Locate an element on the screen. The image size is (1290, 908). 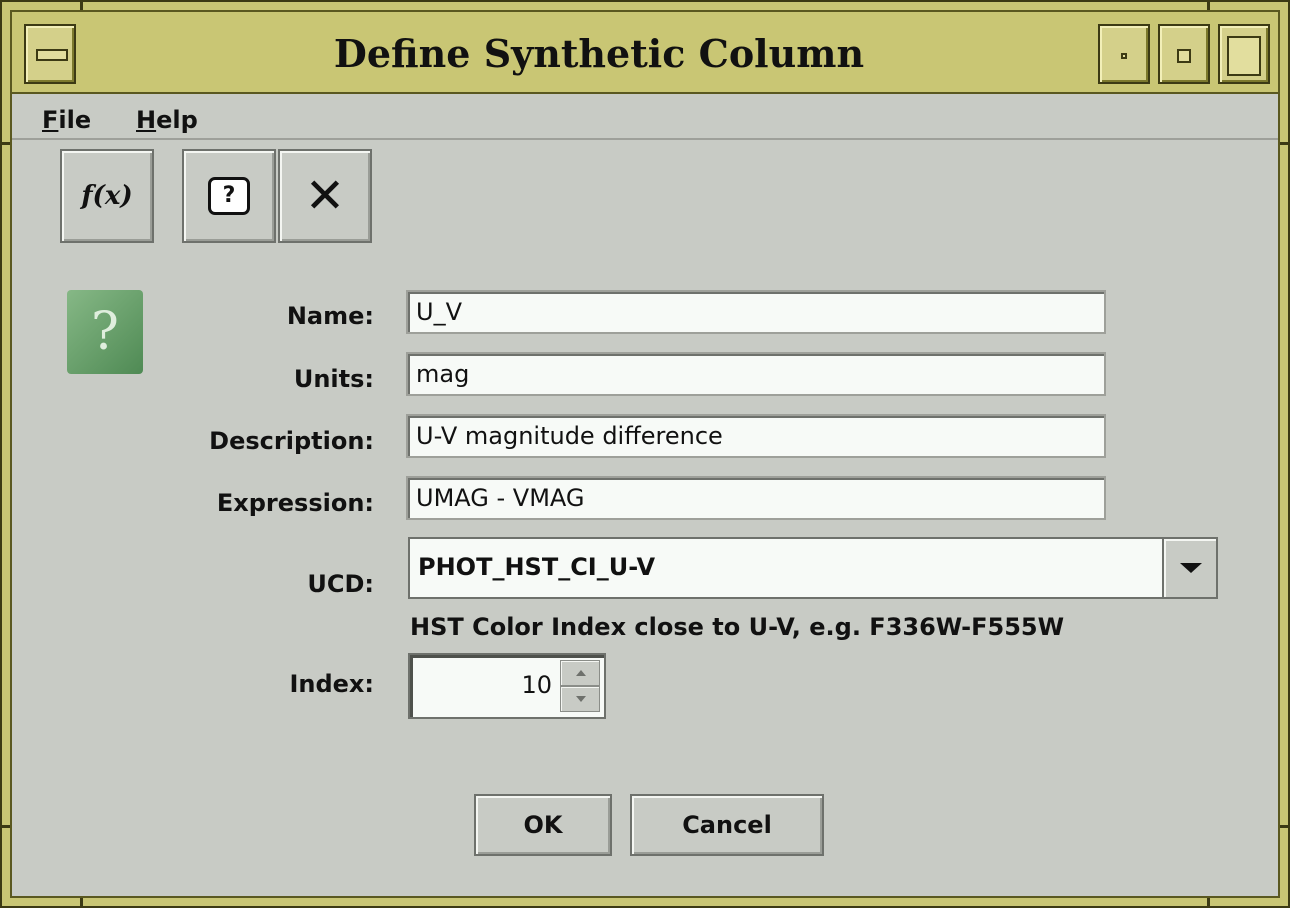
expression-input is located at coordinates (756, 498).